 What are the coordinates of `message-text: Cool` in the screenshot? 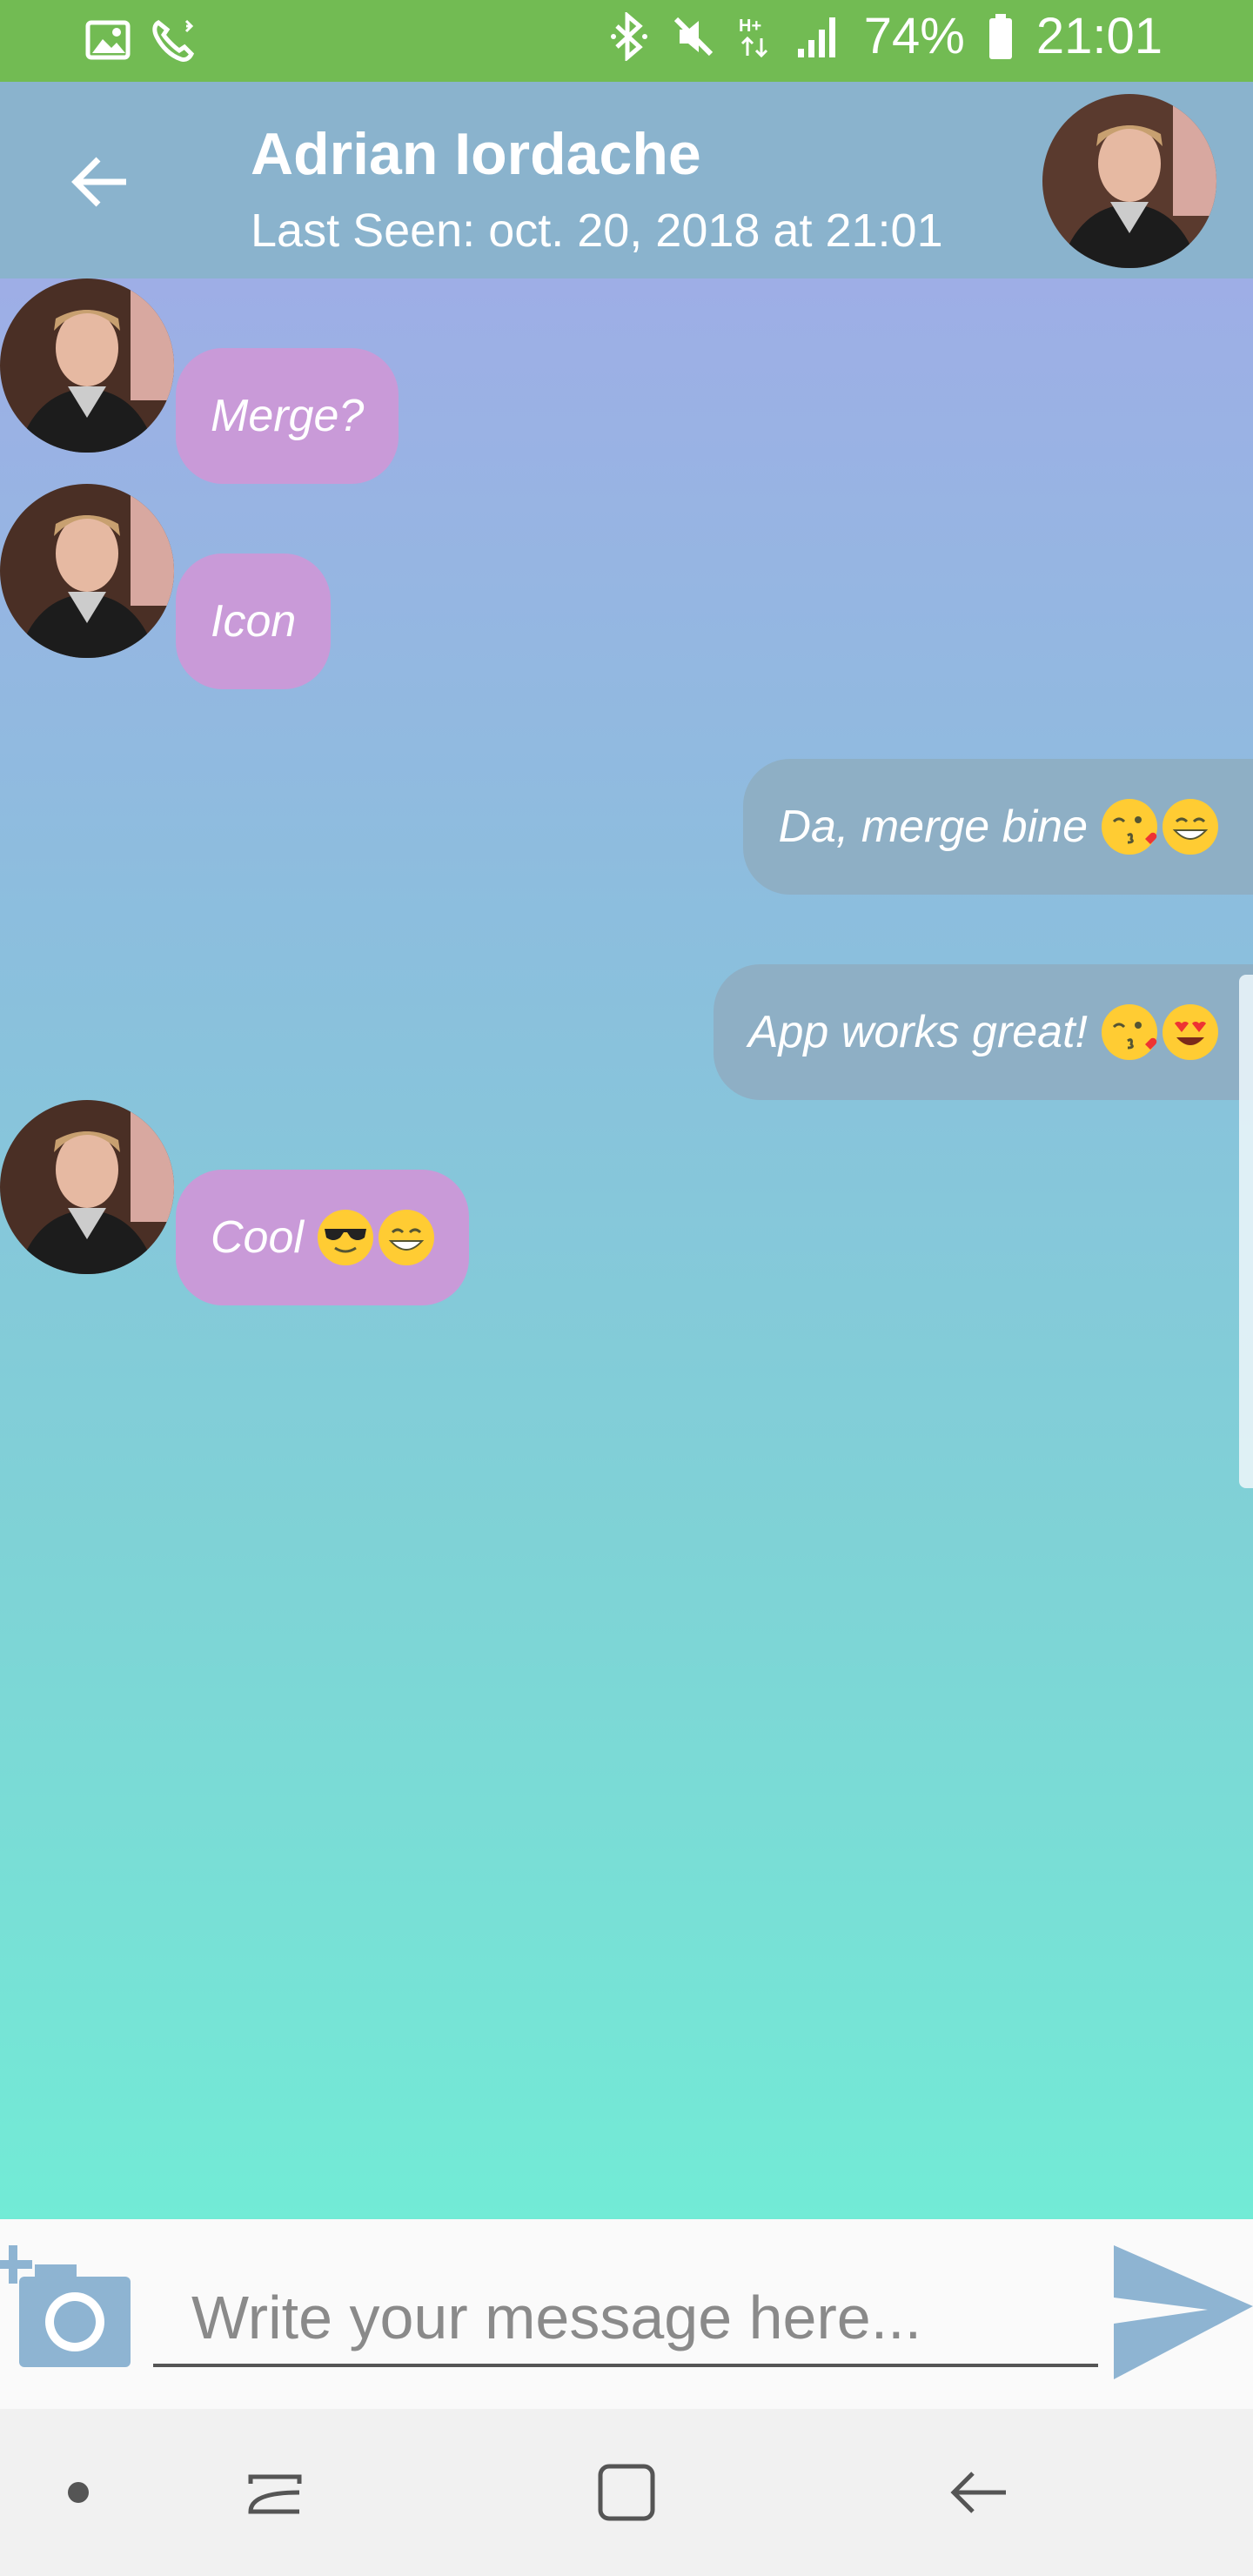 It's located at (257, 1237).